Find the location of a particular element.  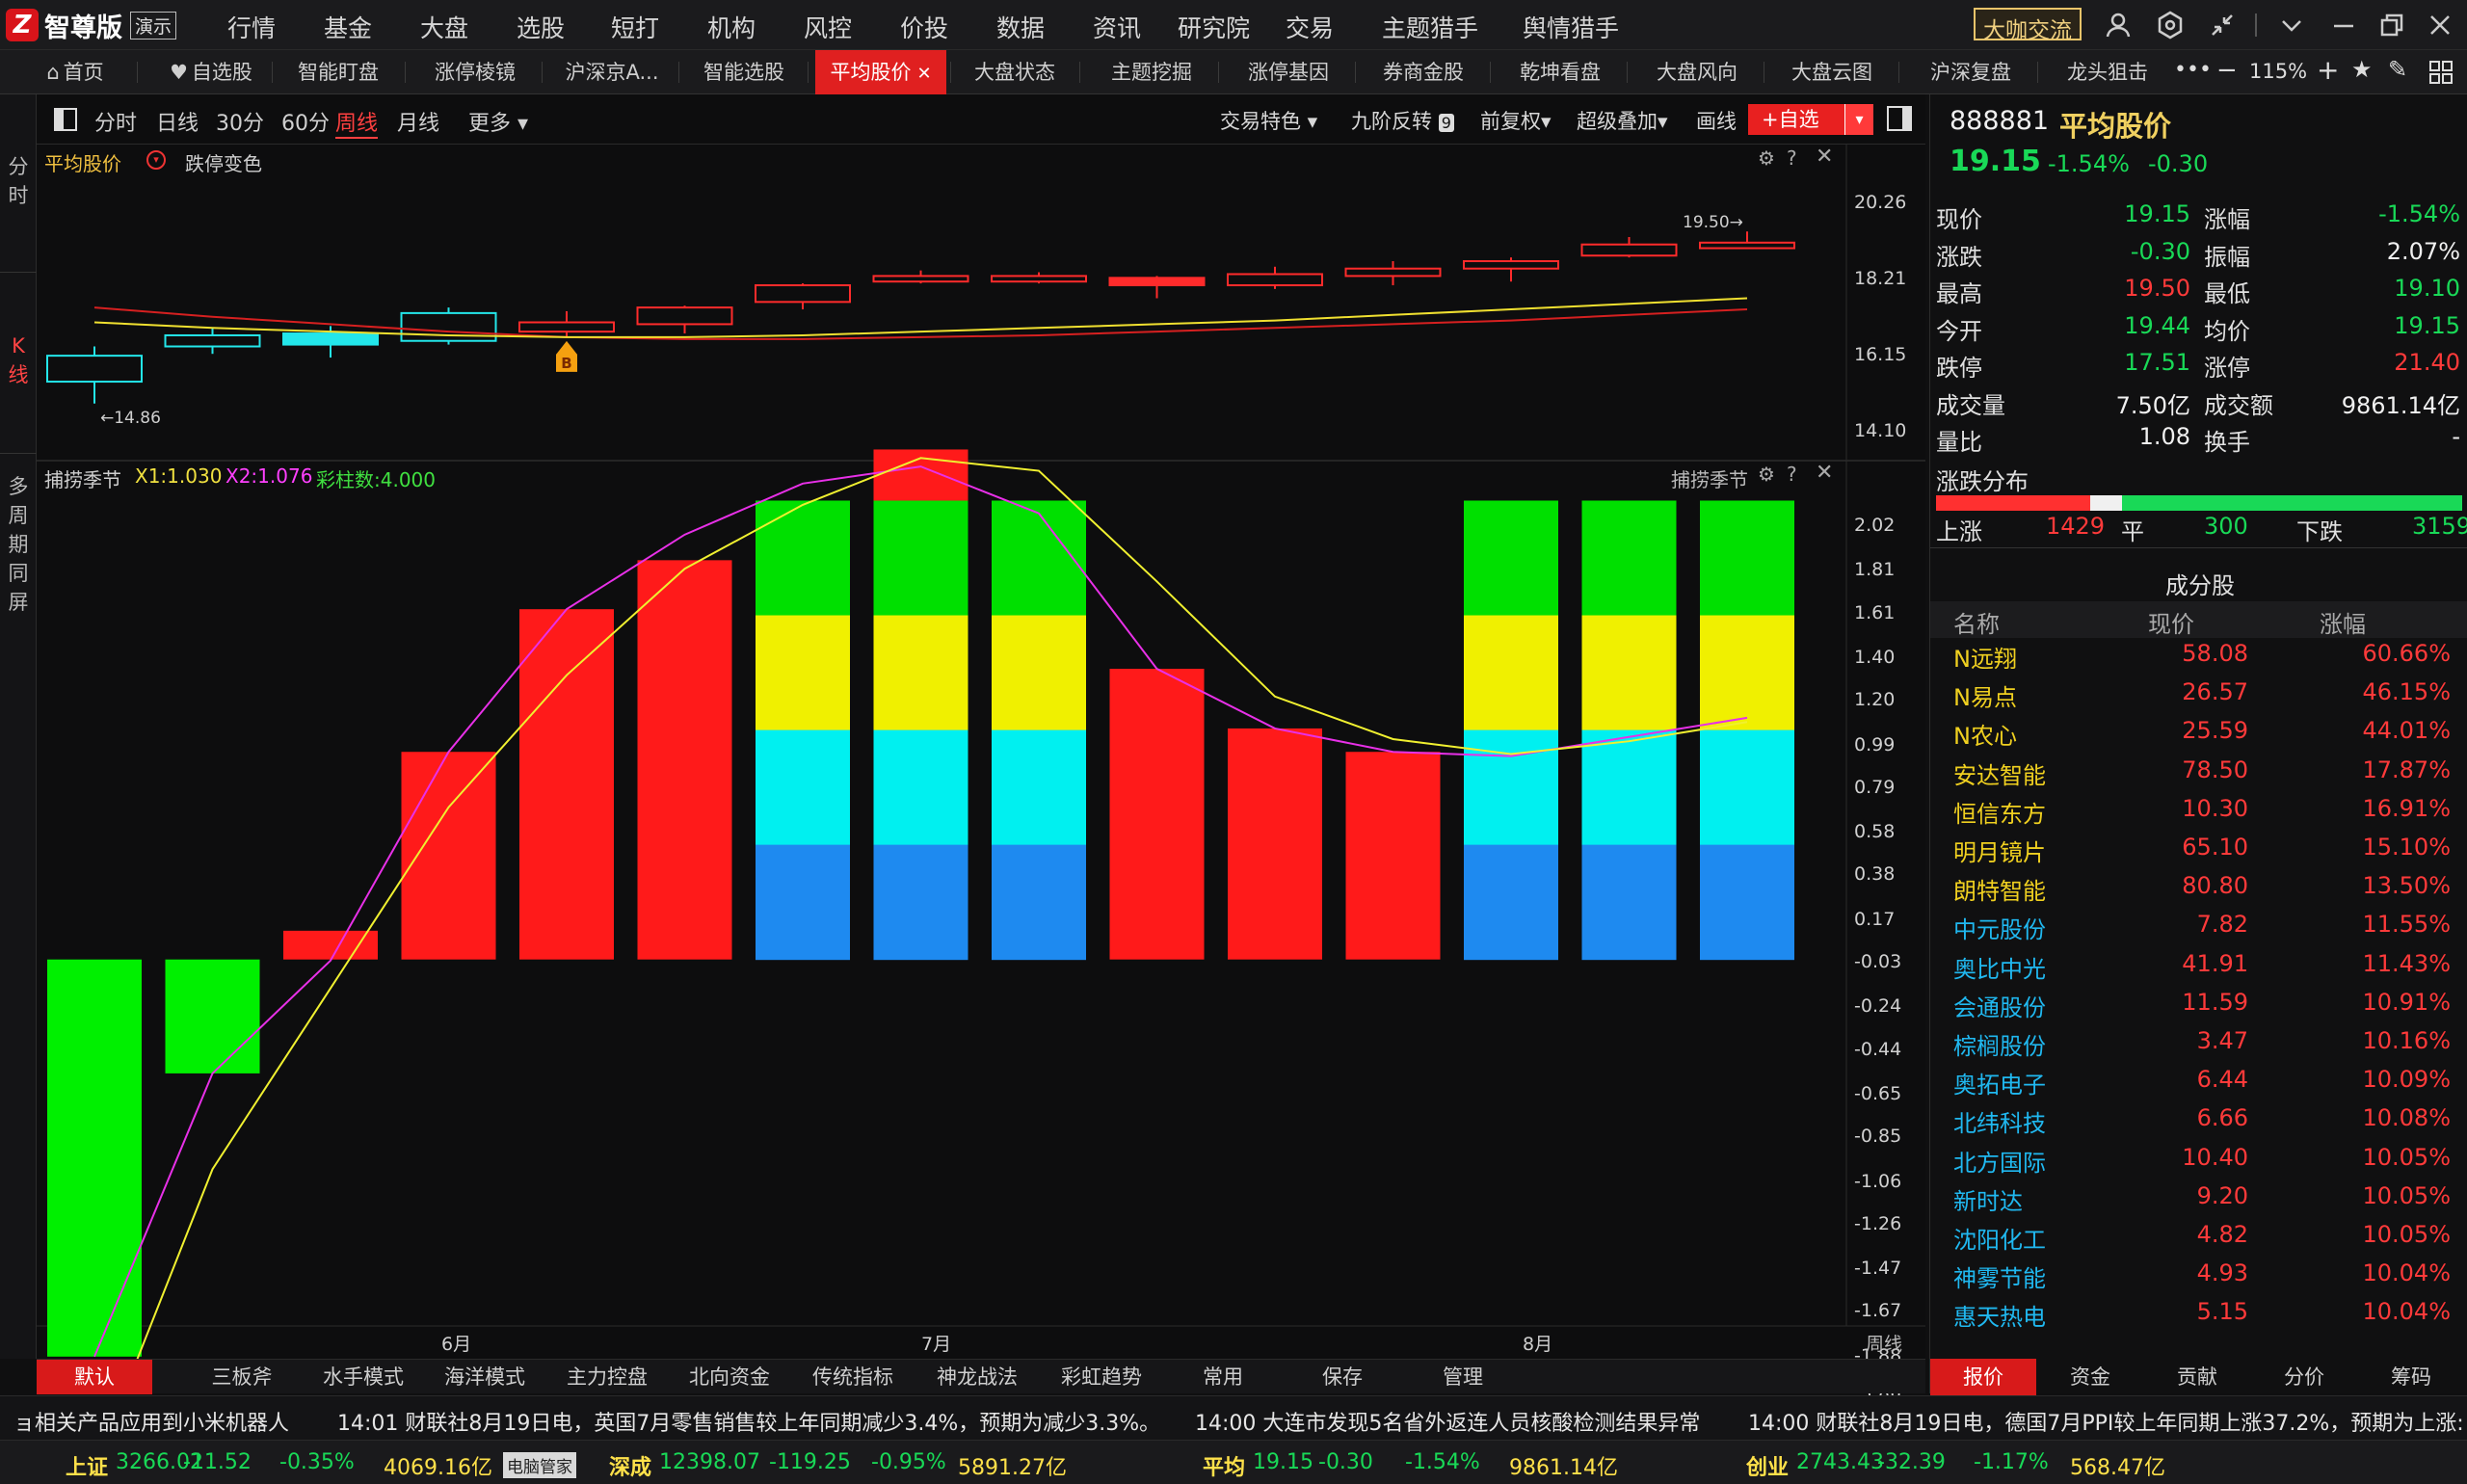

menu-item-5: 机构 is located at coordinates (731, 27).